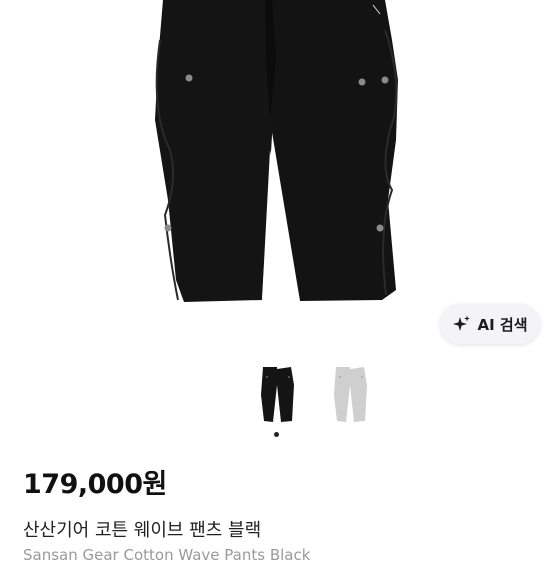  I want to click on ai-search-label: AI 검색, so click(502, 324).